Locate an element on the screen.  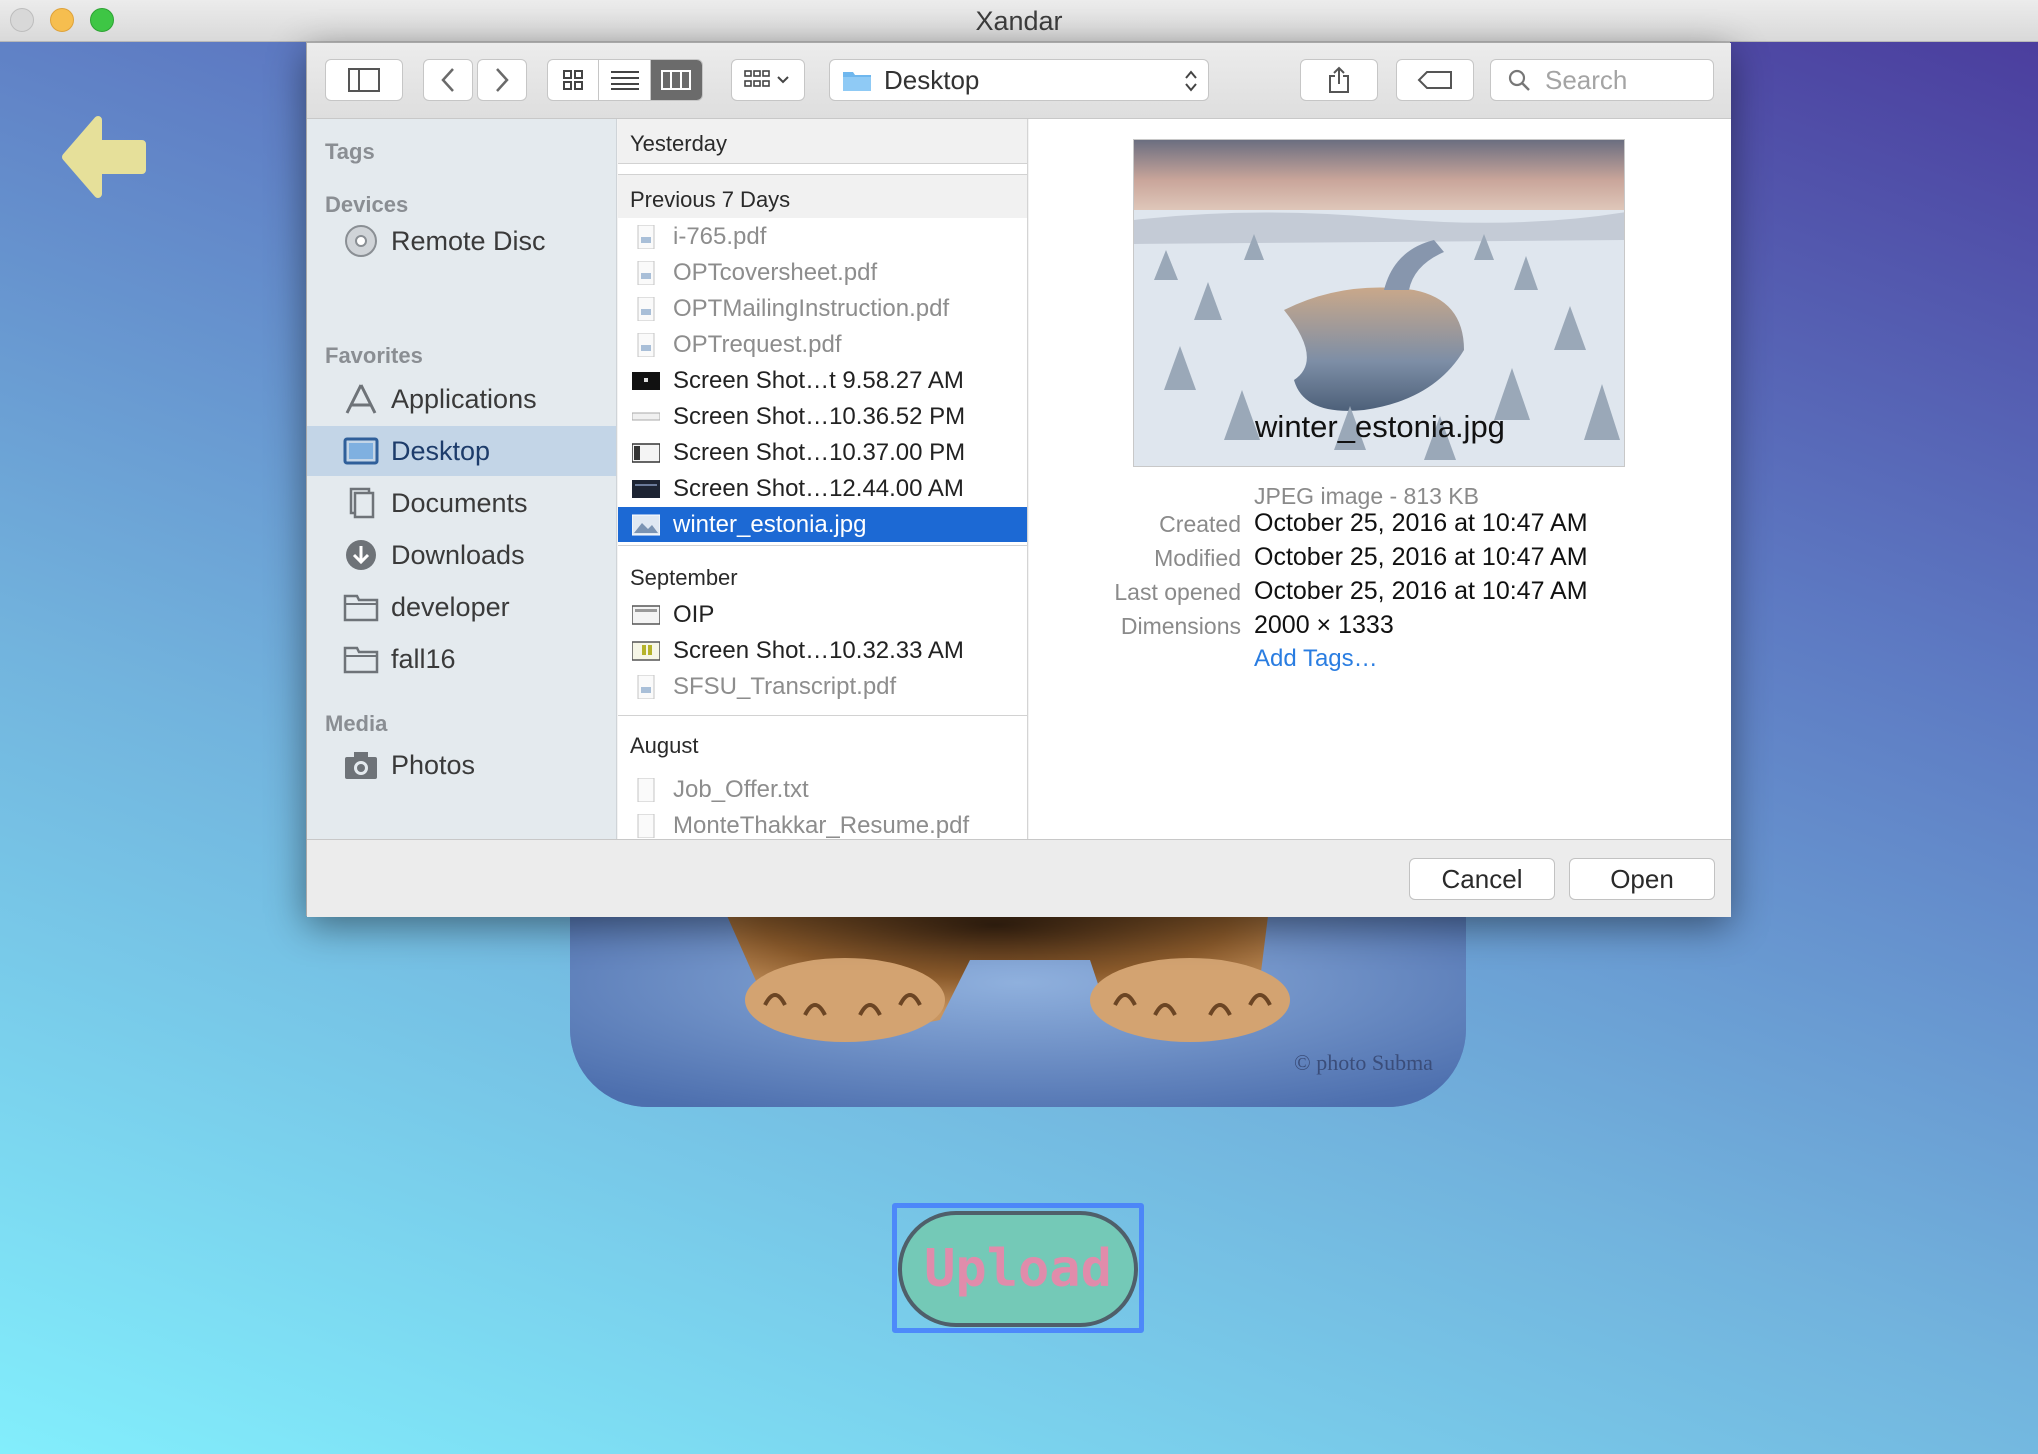
cancel-button: Cancel is located at coordinates (1482, 879).